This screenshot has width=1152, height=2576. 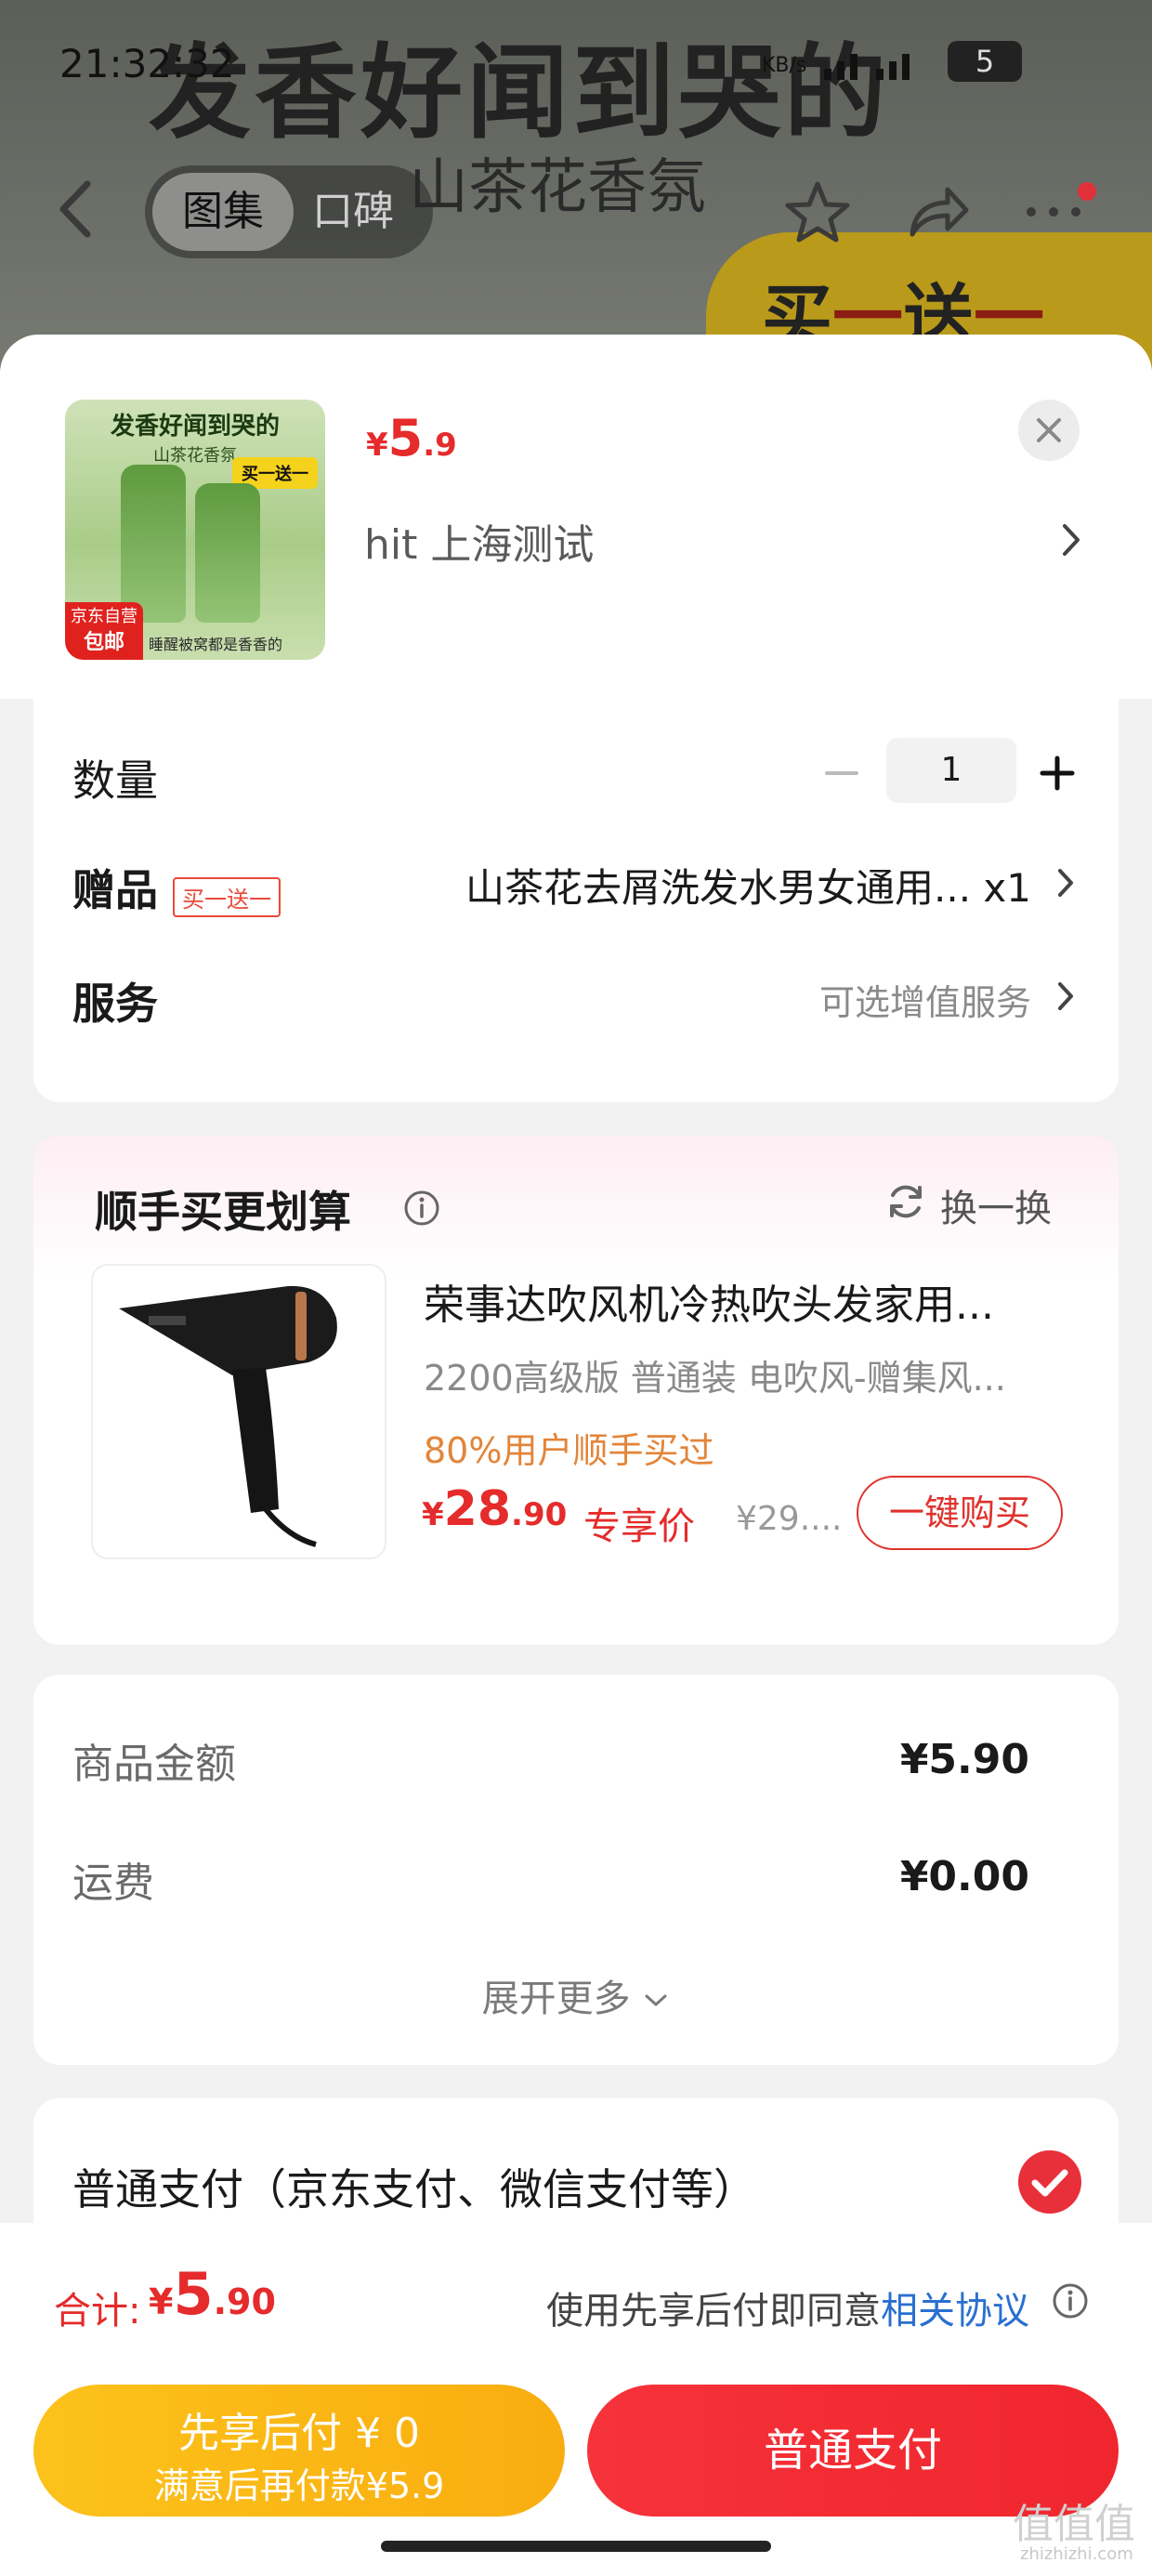 I want to click on recommendation-title: 顺手买更划算, so click(x=223, y=1212).